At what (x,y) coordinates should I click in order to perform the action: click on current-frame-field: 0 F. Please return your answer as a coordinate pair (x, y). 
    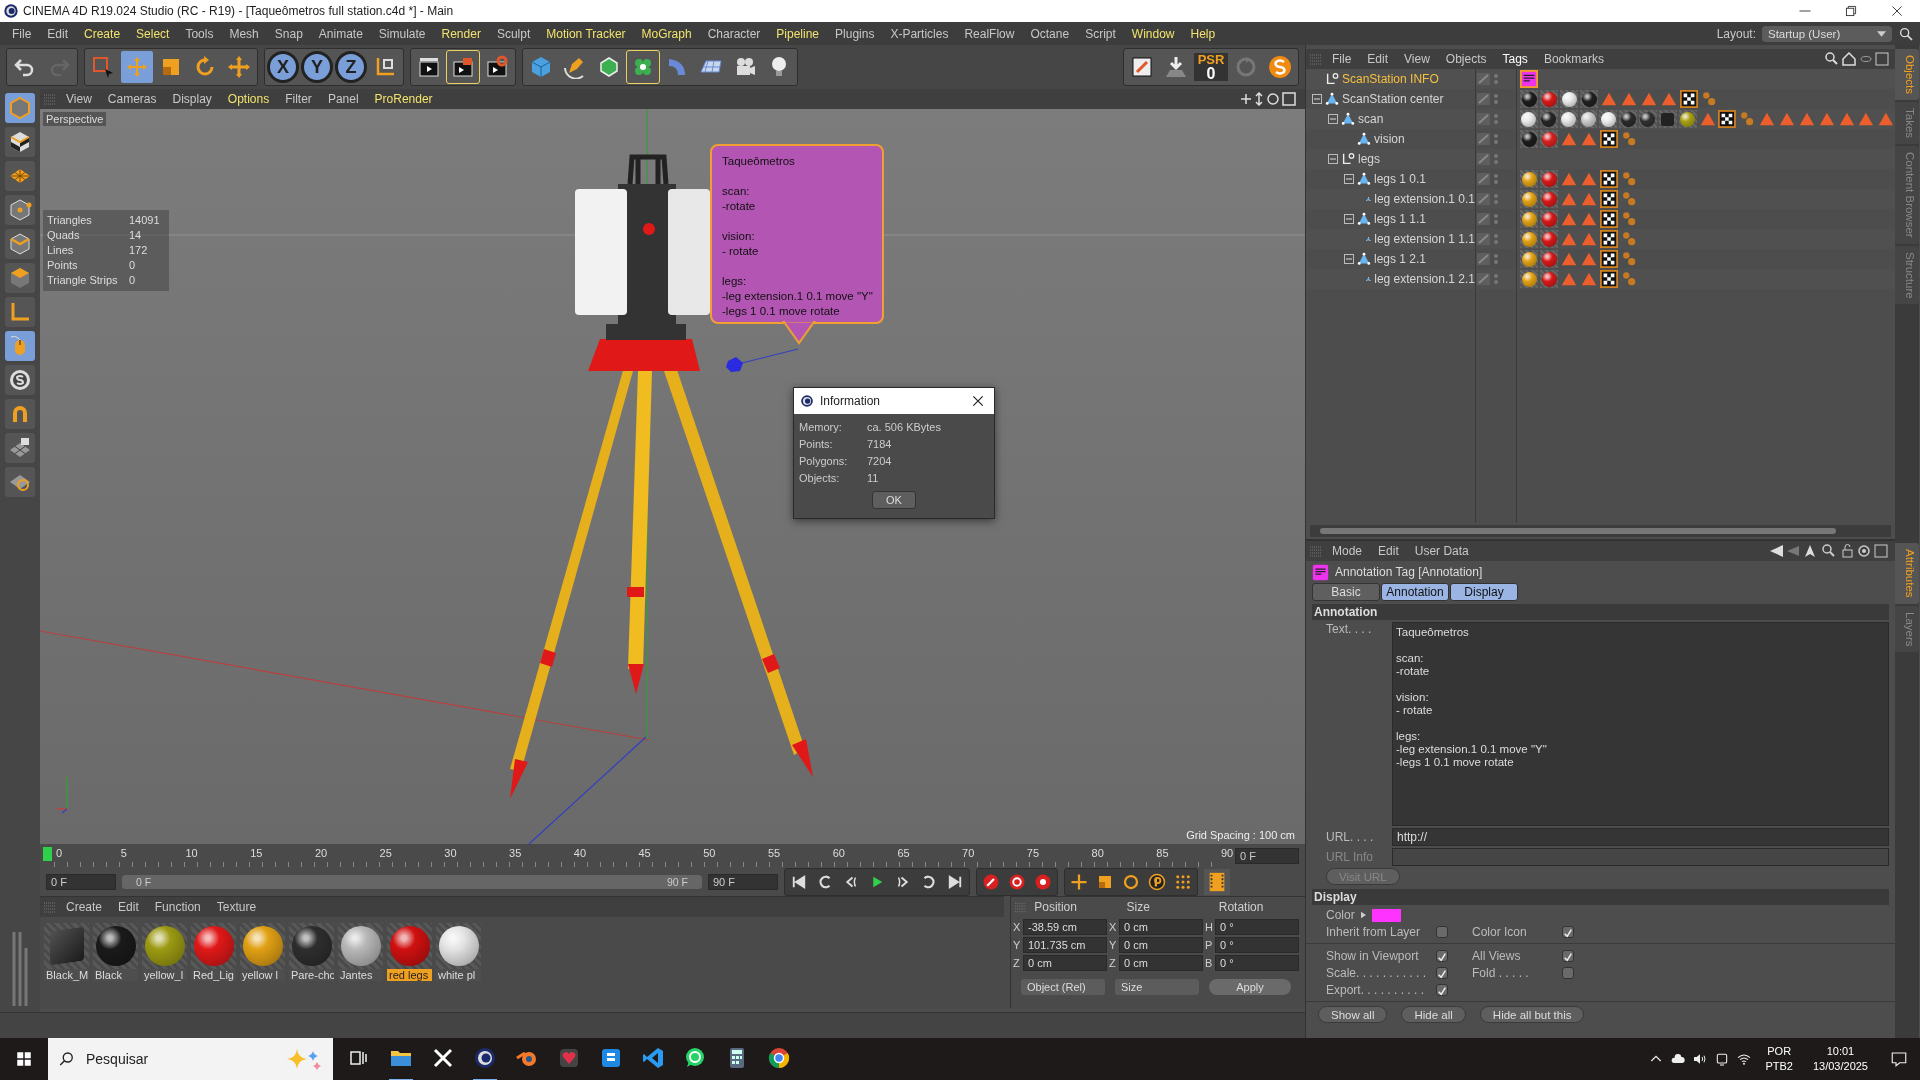
    Looking at the image, I should click on (1267, 856).